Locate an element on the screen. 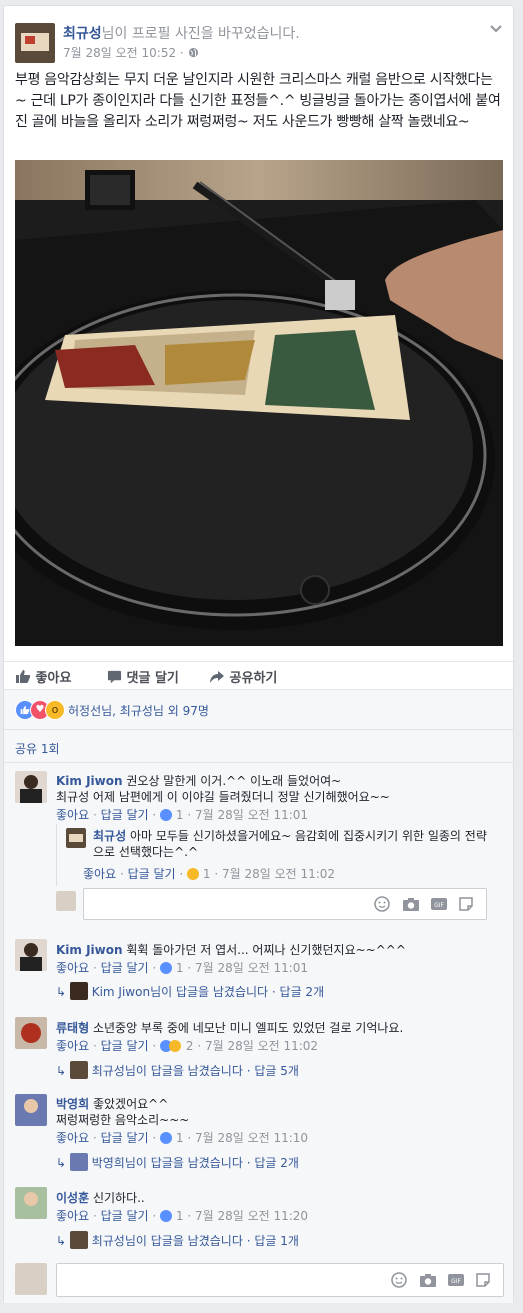 This screenshot has height=1313, width=523. reply-summary-text: 님이 답글을 남겼습니다 · 답글 1개 is located at coordinates (211, 1241).